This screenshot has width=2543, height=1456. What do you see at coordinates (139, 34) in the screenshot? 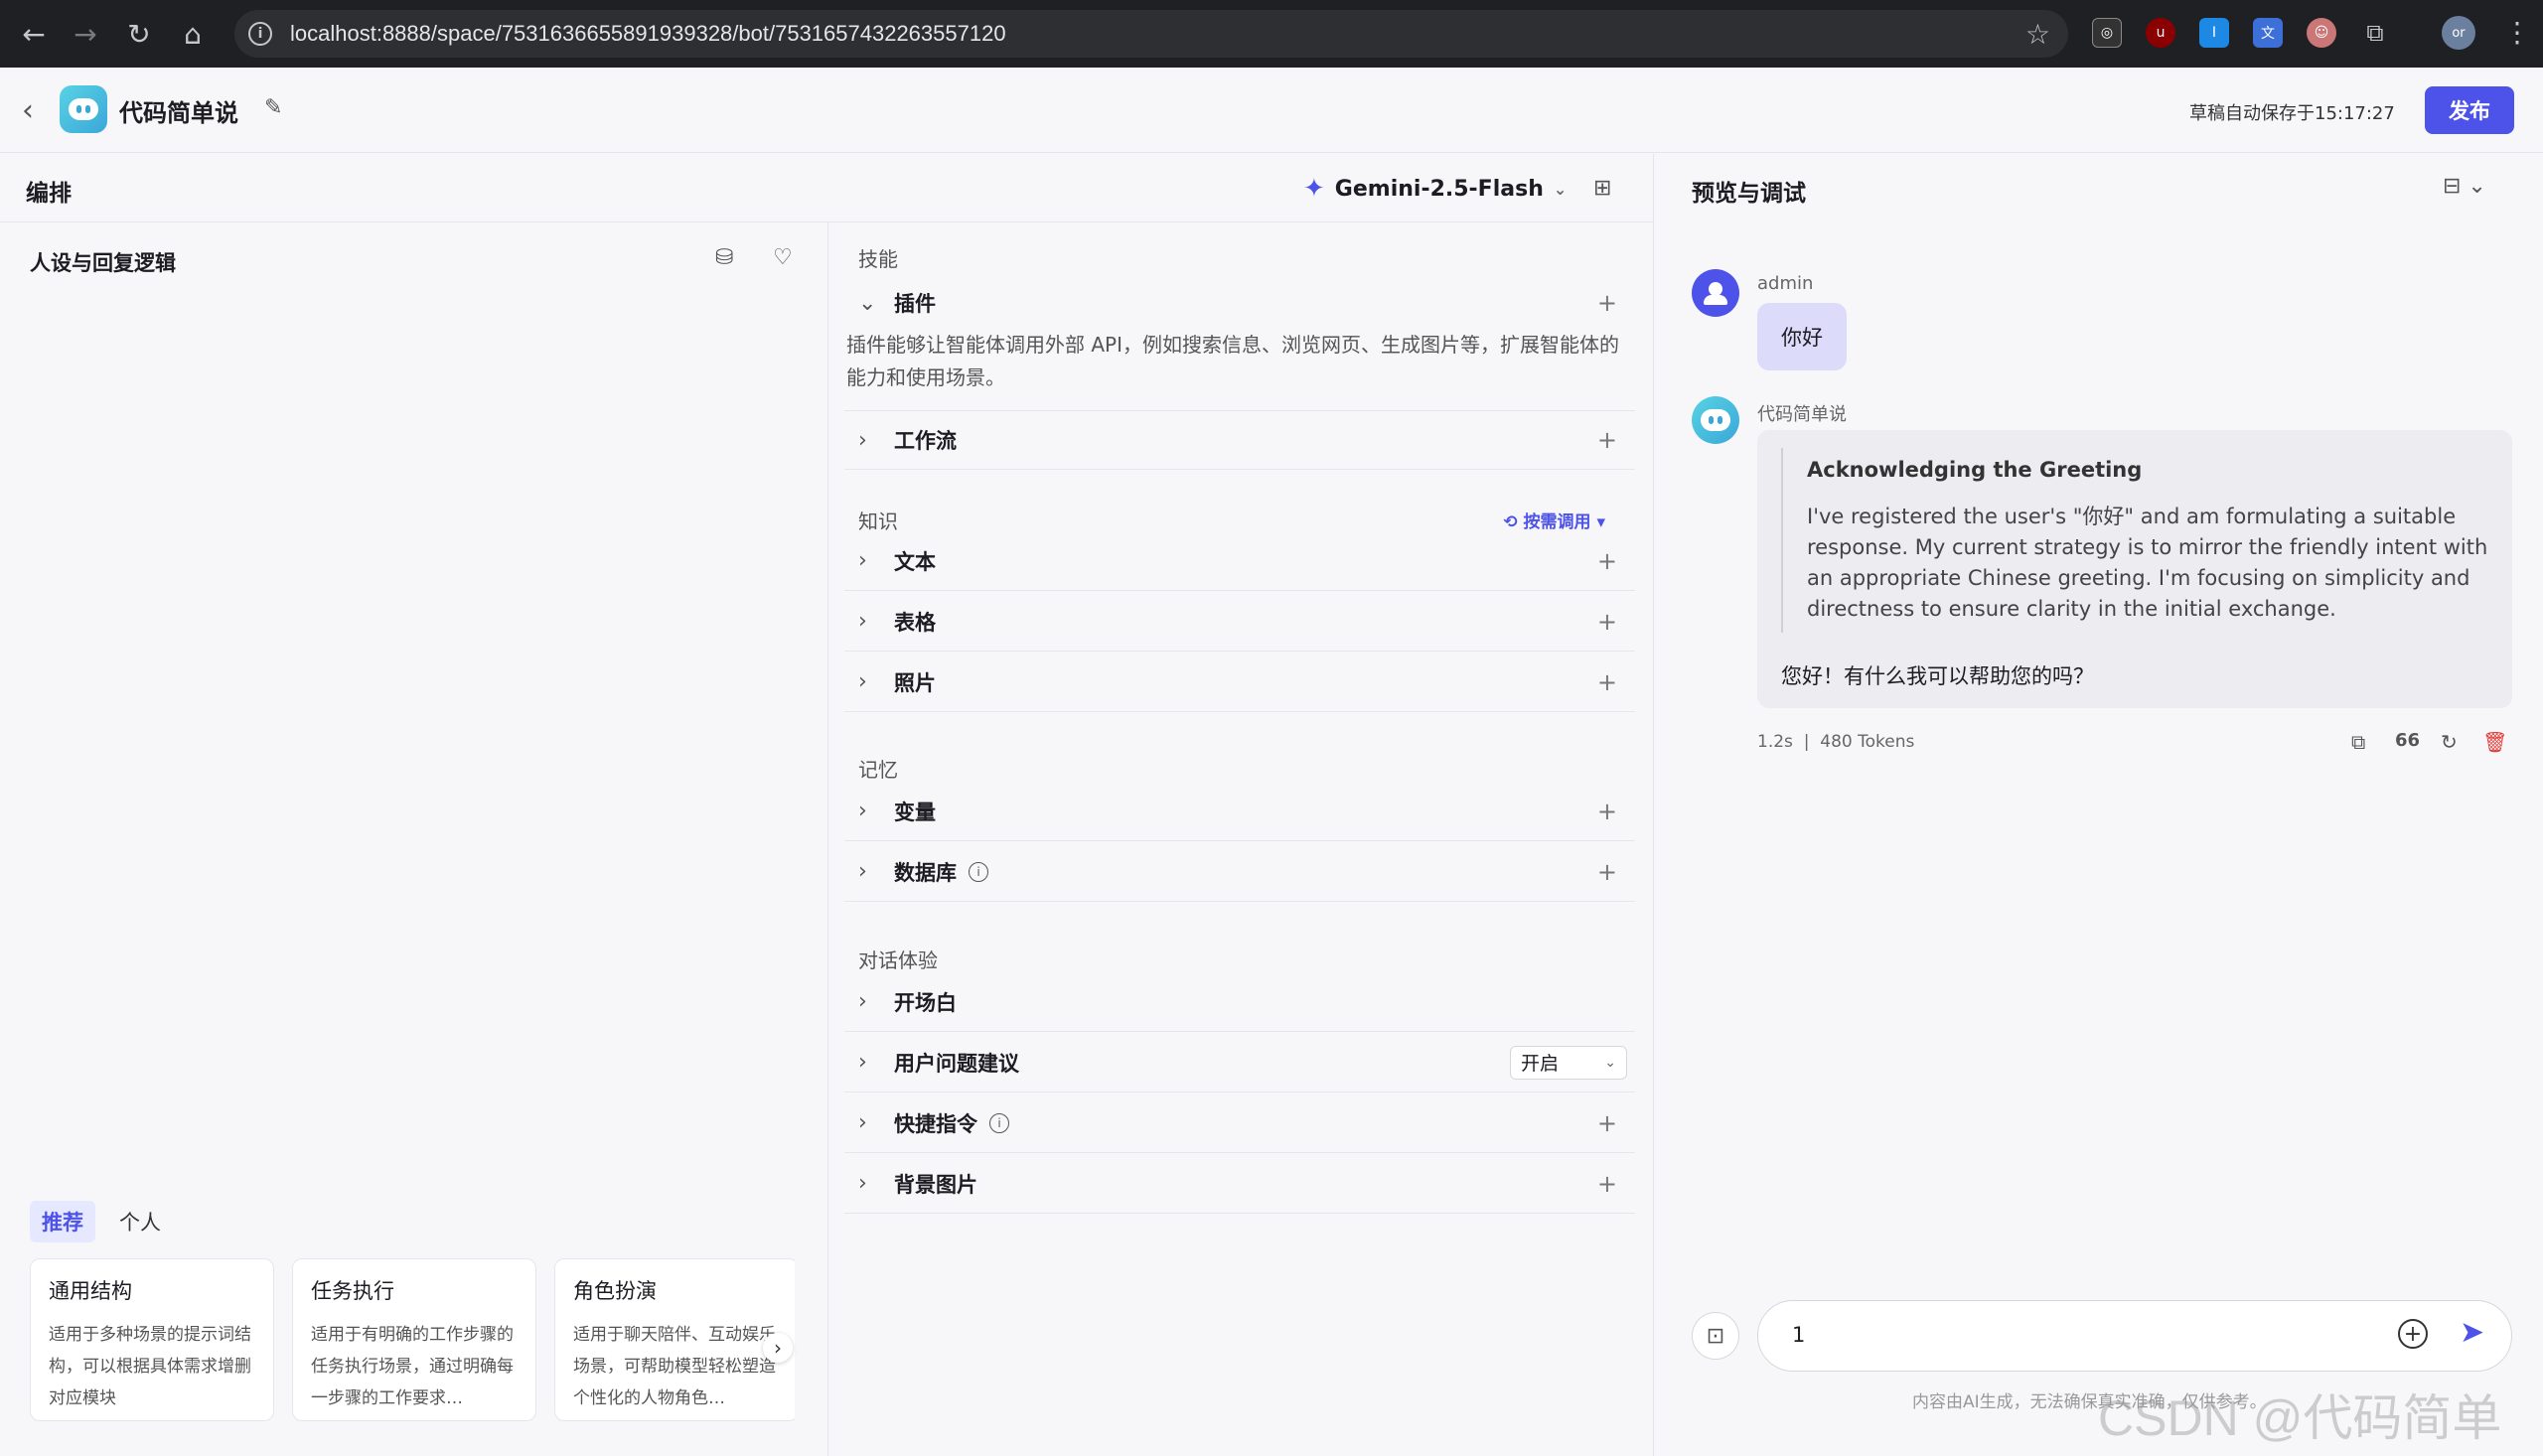
I see `reload-icon: ↻` at bounding box center [139, 34].